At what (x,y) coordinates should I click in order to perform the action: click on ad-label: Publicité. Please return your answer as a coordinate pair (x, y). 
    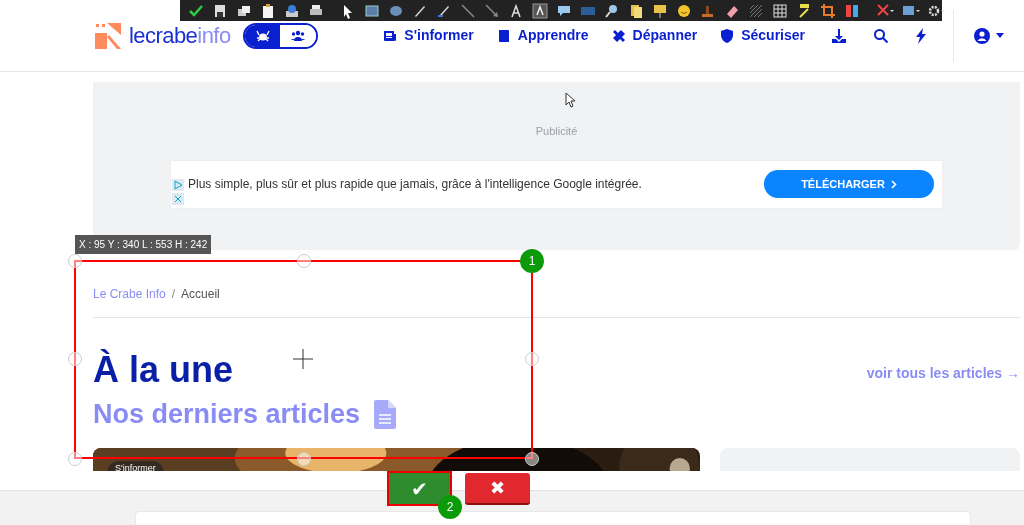
    Looking at the image, I should click on (556, 131).